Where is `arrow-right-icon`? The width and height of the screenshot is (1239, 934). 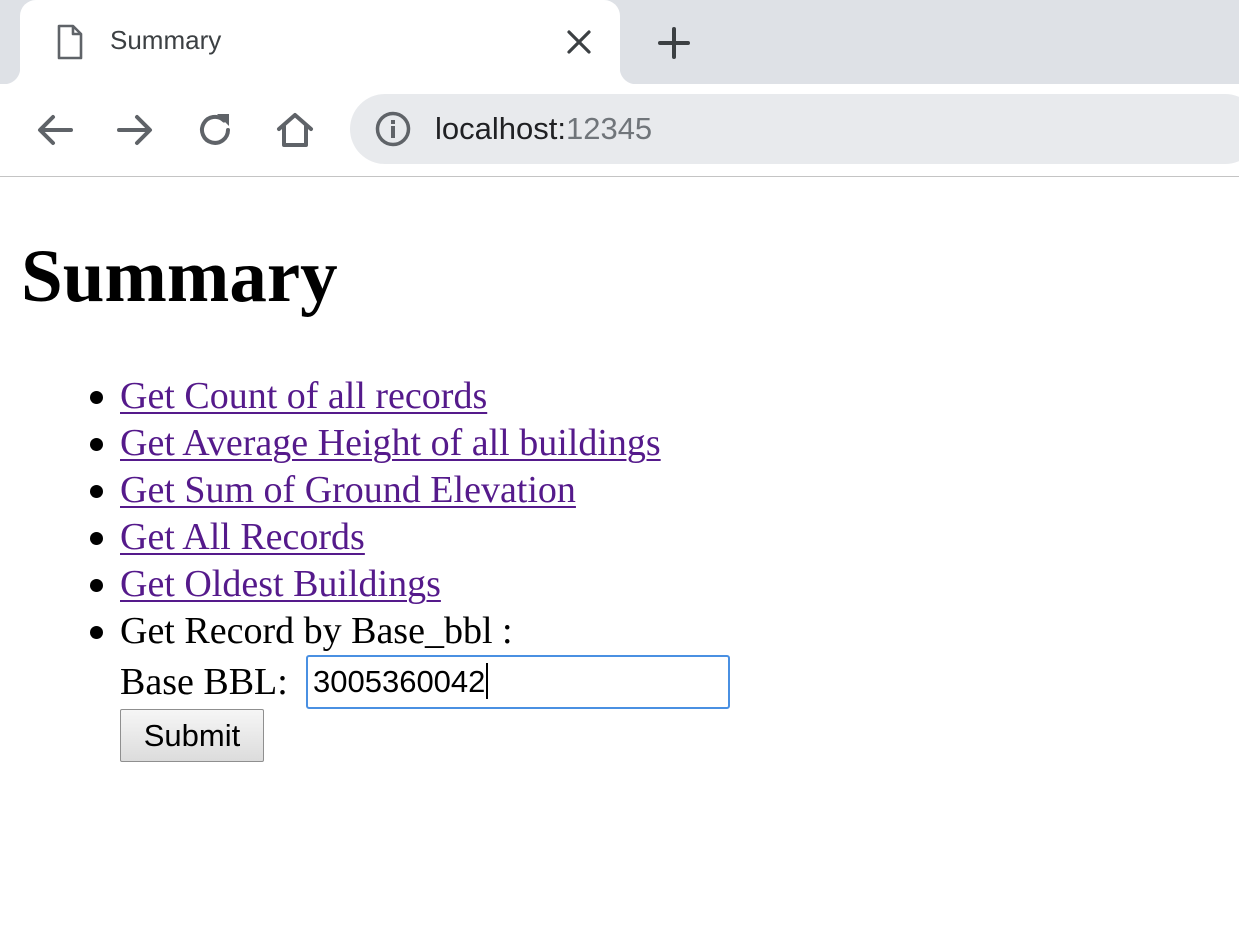 arrow-right-icon is located at coordinates (135, 130).